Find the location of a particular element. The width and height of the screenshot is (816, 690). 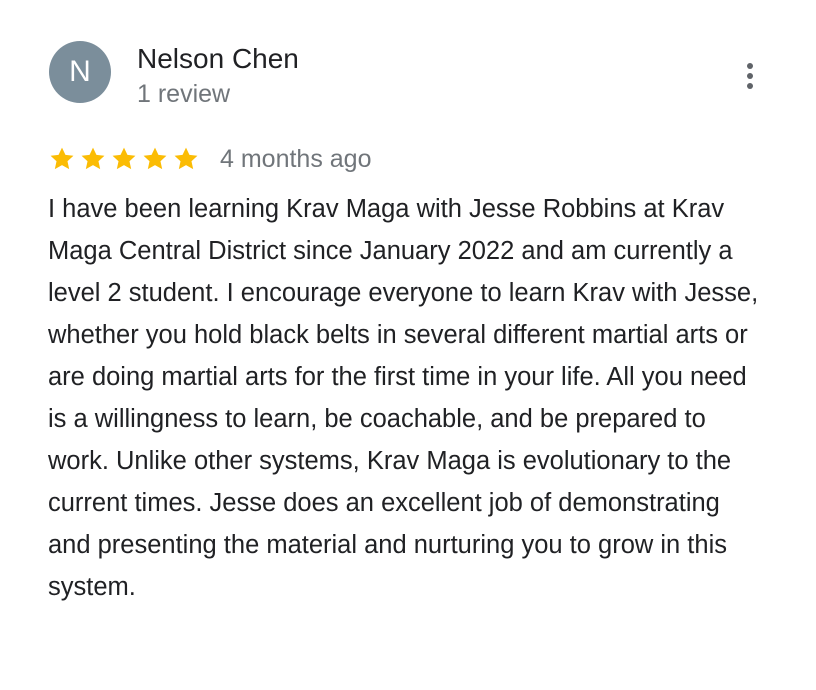

review-date: 4 months ago is located at coordinates (296, 159).